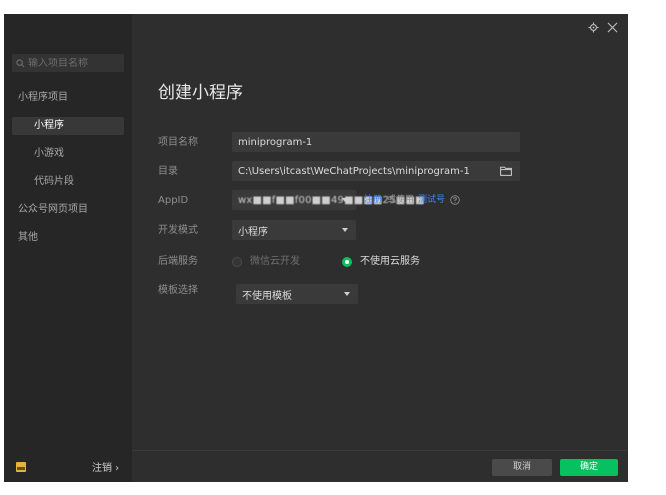  What do you see at coordinates (21, 467) in the screenshot?
I see `avatar` at bounding box center [21, 467].